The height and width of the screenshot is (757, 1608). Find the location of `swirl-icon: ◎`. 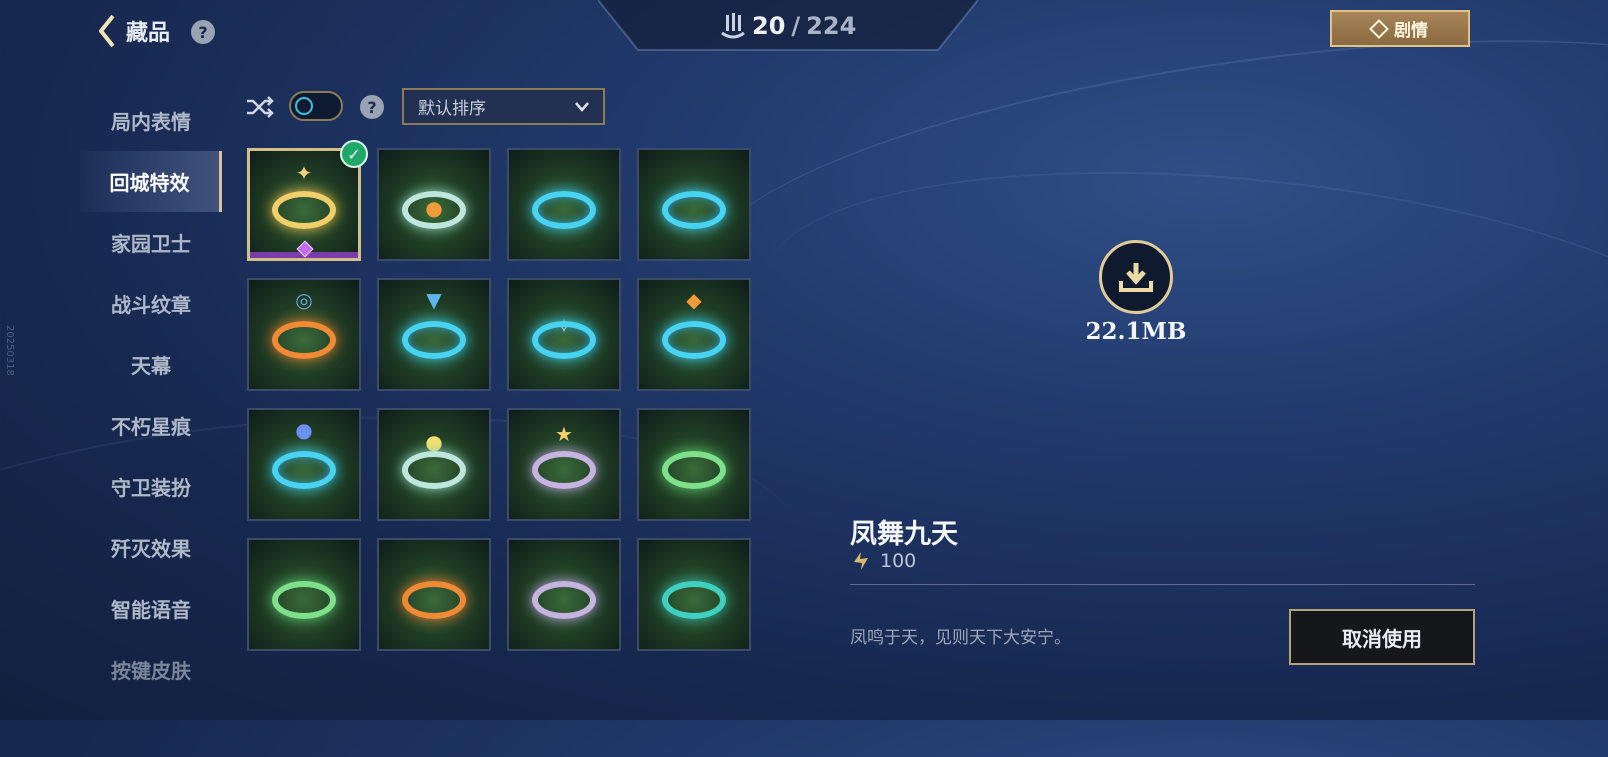

swirl-icon: ◎ is located at coordinates (304, 300).